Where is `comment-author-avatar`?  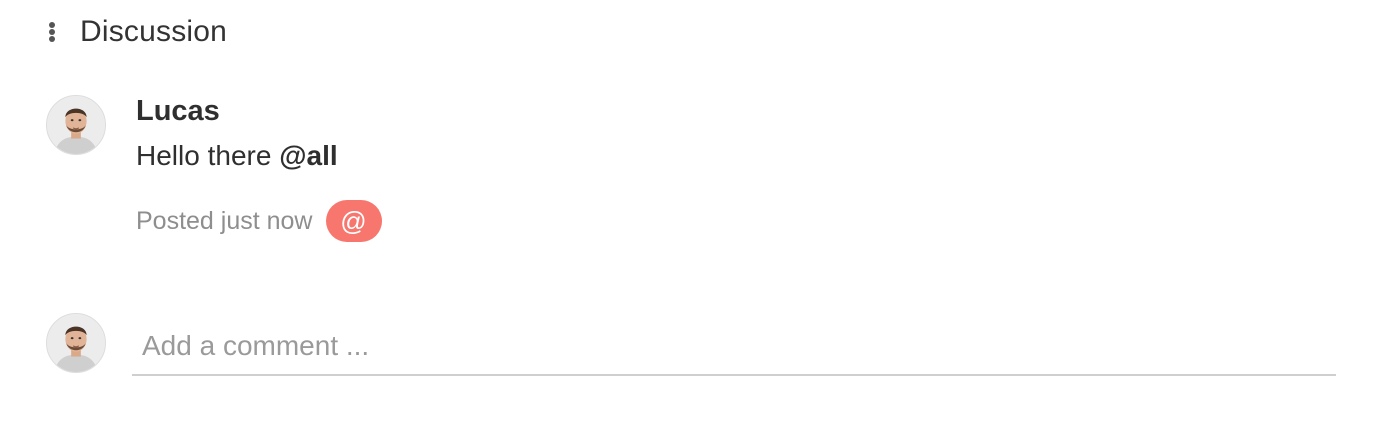
comment-author-avatar is located at coordinates (76, 125).